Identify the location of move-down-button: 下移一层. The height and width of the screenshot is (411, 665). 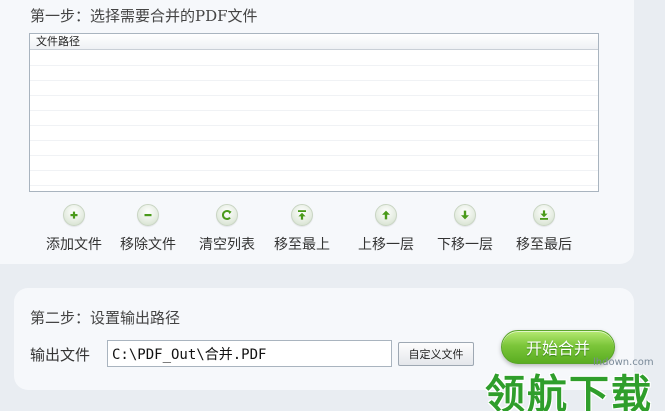
(465, 229).